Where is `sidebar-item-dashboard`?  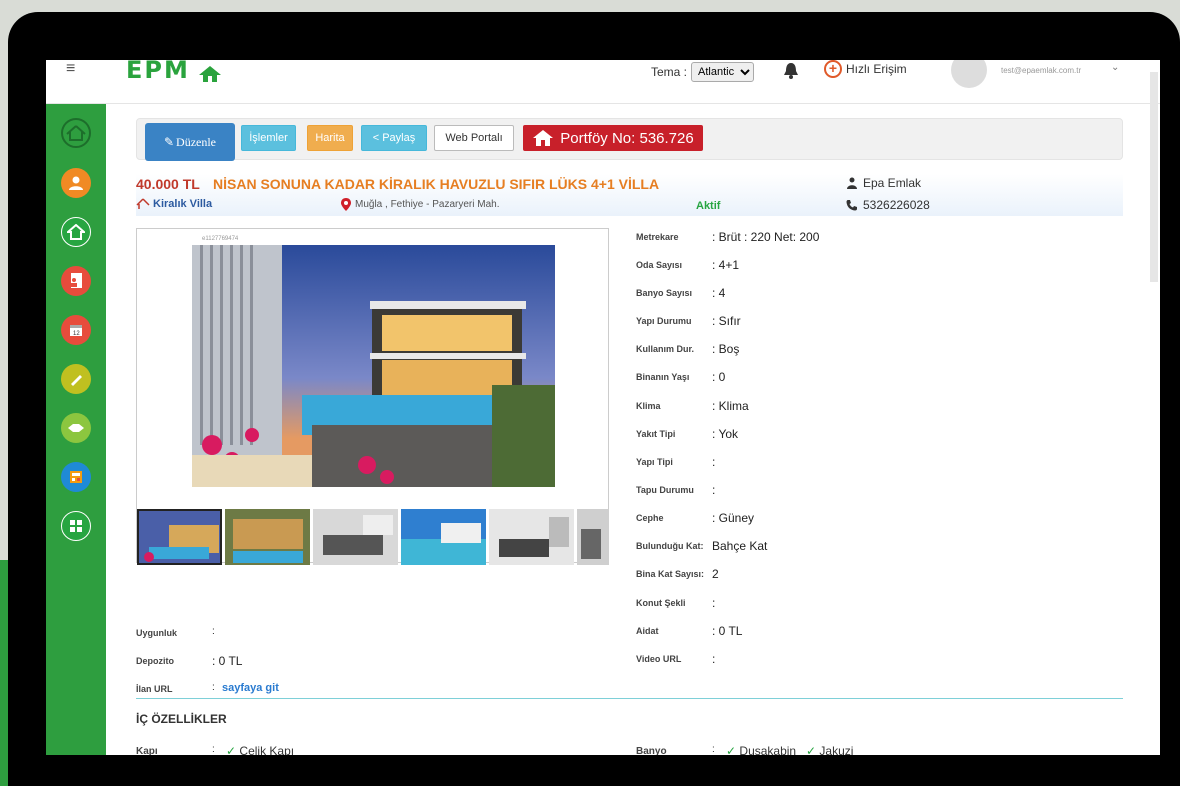 sidebar-item-dashboard is located at coordinates (76, 526).